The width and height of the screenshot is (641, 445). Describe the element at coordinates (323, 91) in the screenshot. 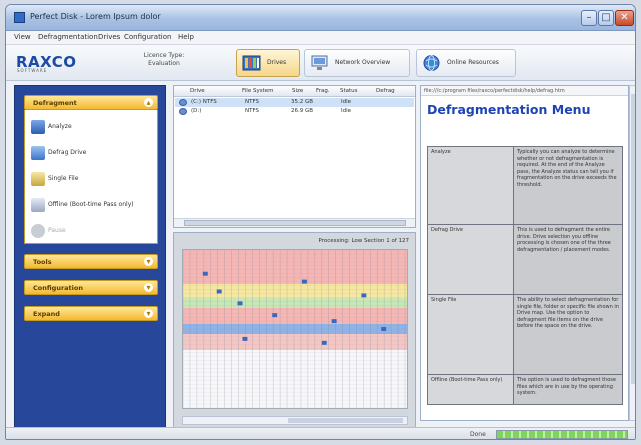

I see `column-frag: Frag.` at that location.